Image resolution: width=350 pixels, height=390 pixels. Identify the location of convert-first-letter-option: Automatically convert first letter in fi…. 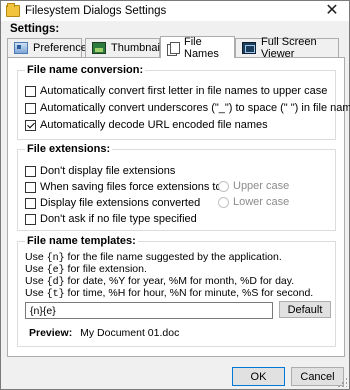
(176, 91).